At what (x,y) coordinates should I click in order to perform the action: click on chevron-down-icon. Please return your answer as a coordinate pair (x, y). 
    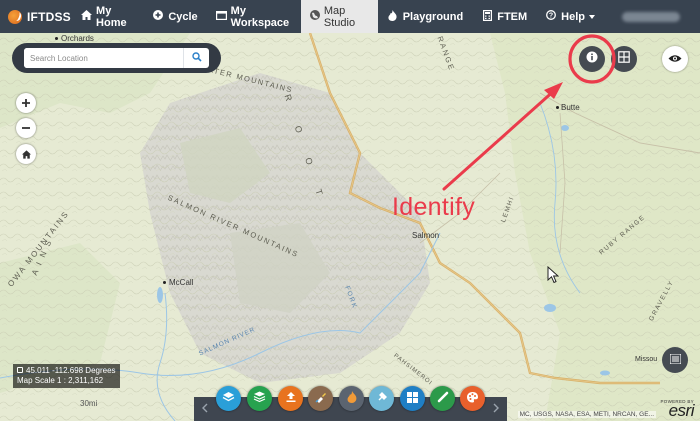
    Looking at the image, I should click on (592, 16).